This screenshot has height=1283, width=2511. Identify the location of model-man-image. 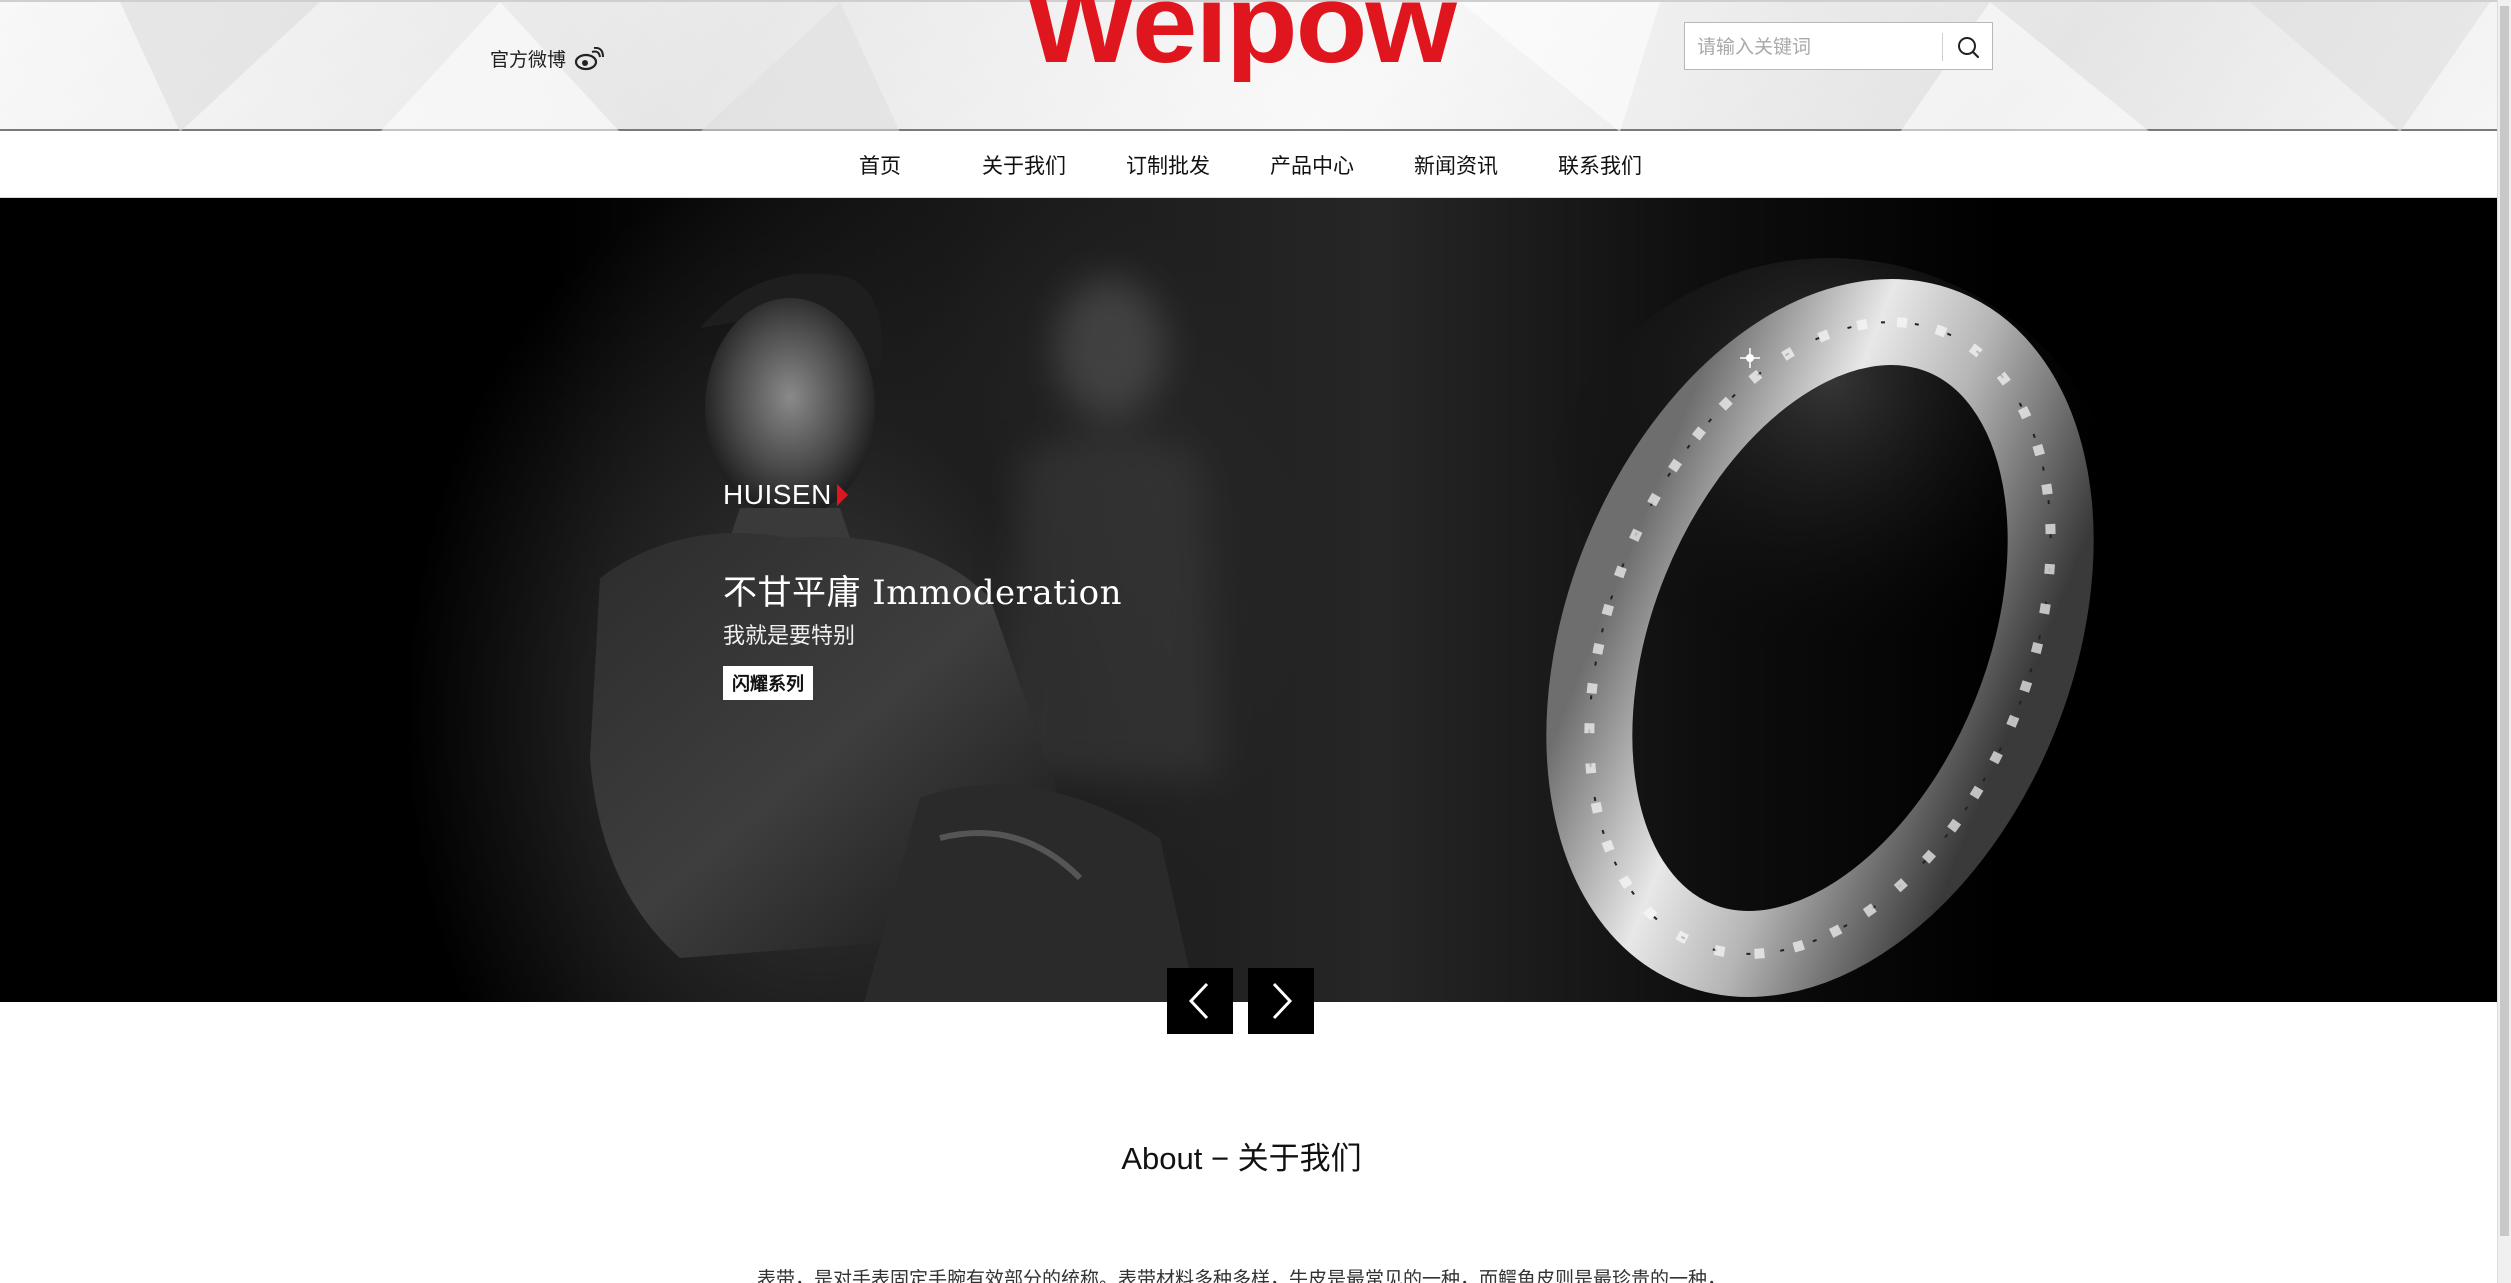
(893, 637).